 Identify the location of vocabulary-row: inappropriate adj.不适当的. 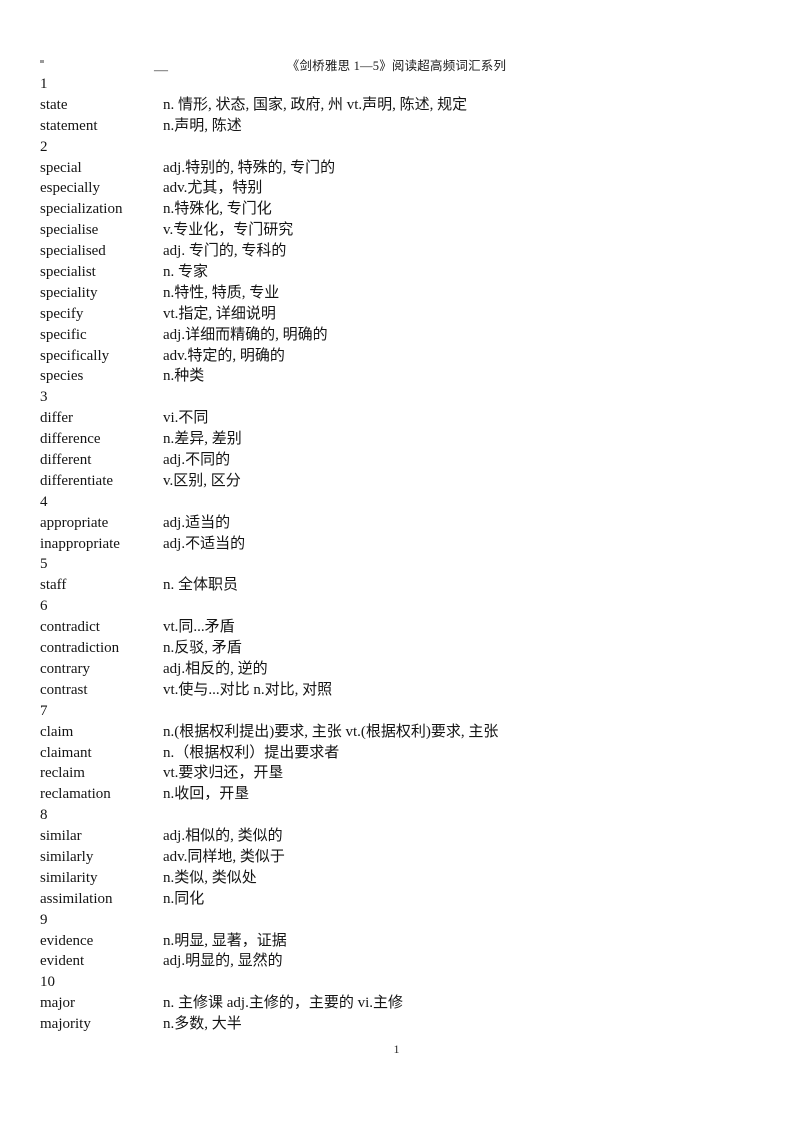
(400, 544).